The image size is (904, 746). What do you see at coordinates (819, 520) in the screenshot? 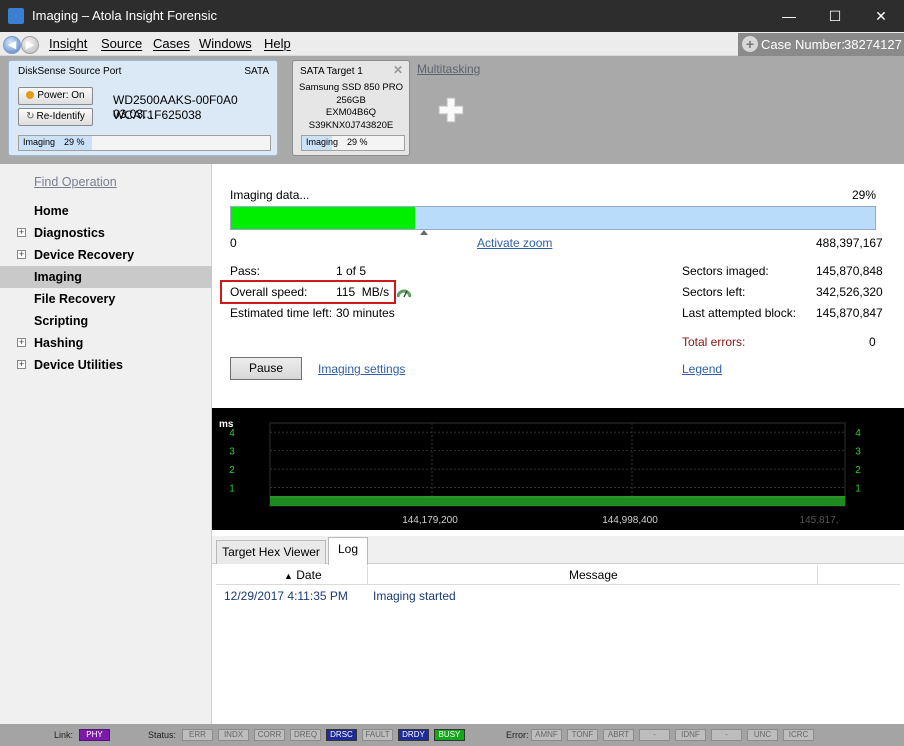
I see `x-tick-label: 145,817,` at bounding box center [819, 520].